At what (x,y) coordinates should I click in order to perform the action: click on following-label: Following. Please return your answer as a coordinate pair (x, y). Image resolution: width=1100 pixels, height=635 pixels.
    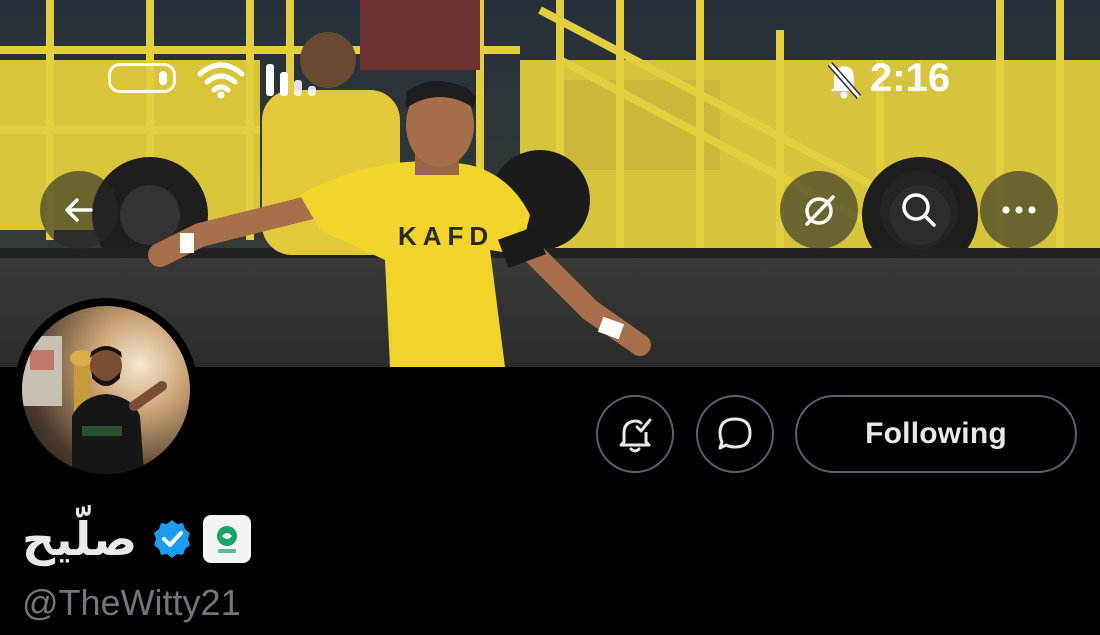
    Looking at the image, I should click on (936, 433).